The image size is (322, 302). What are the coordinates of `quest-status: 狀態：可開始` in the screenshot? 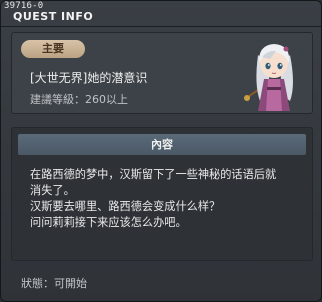 It's located at (54, 283).